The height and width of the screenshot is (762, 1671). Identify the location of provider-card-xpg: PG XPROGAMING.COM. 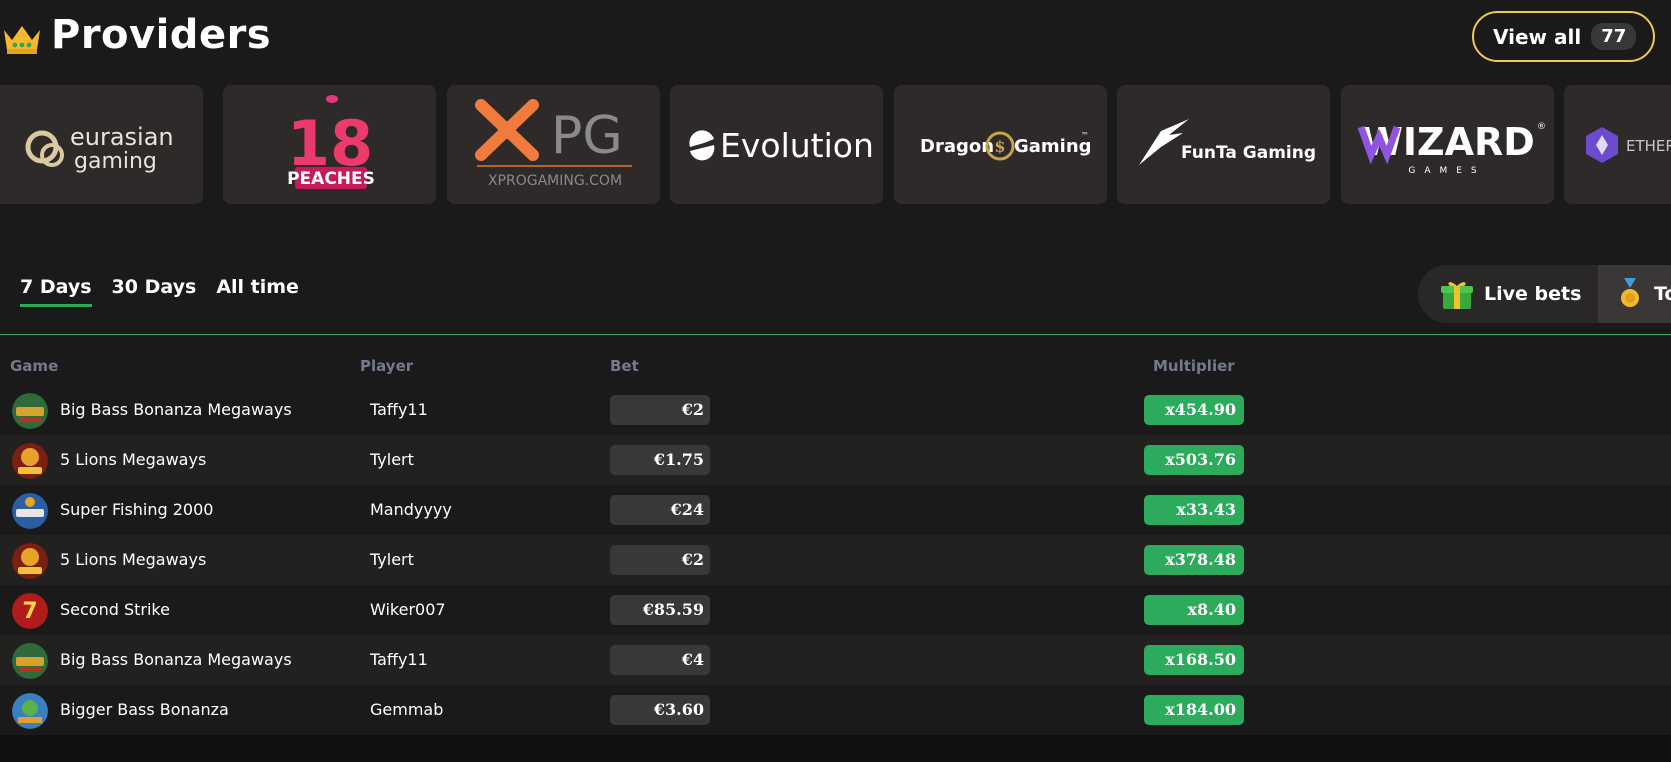
(553, 144).